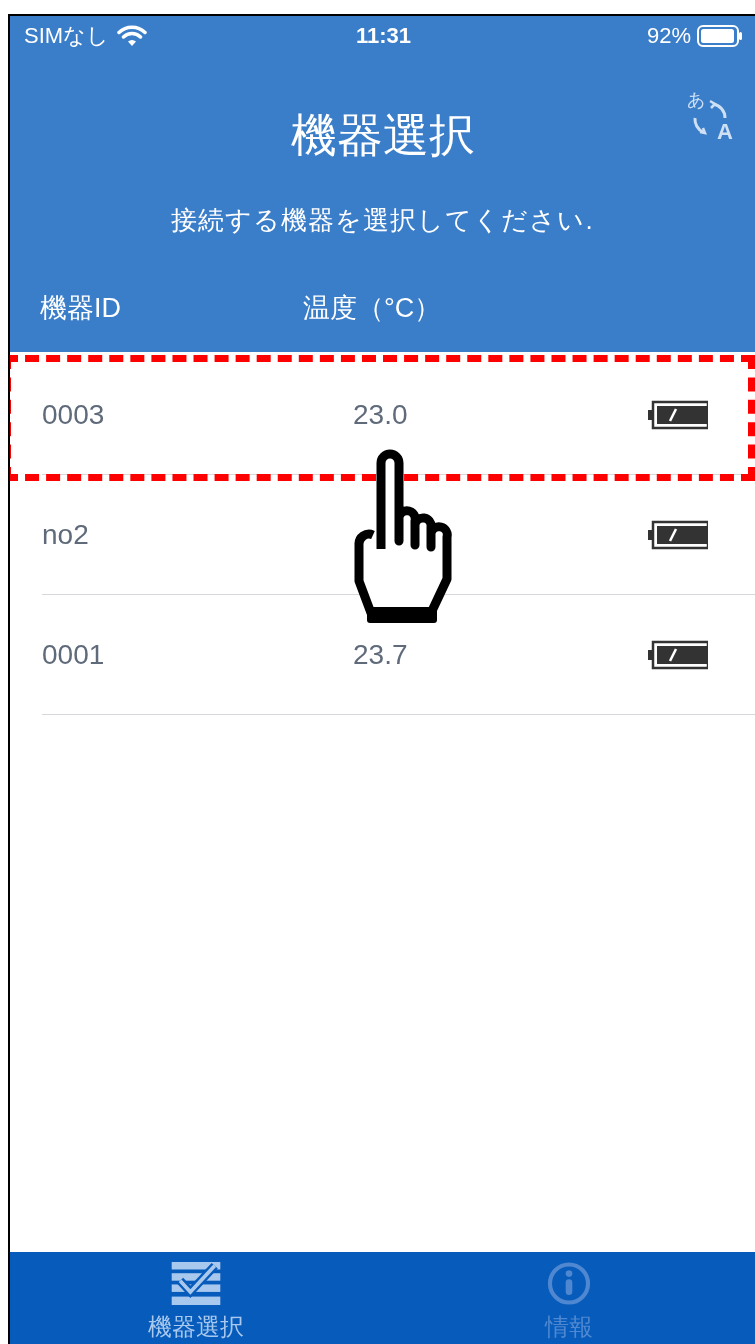  I want to click on tab: 機器選択, so click(196, 1298).